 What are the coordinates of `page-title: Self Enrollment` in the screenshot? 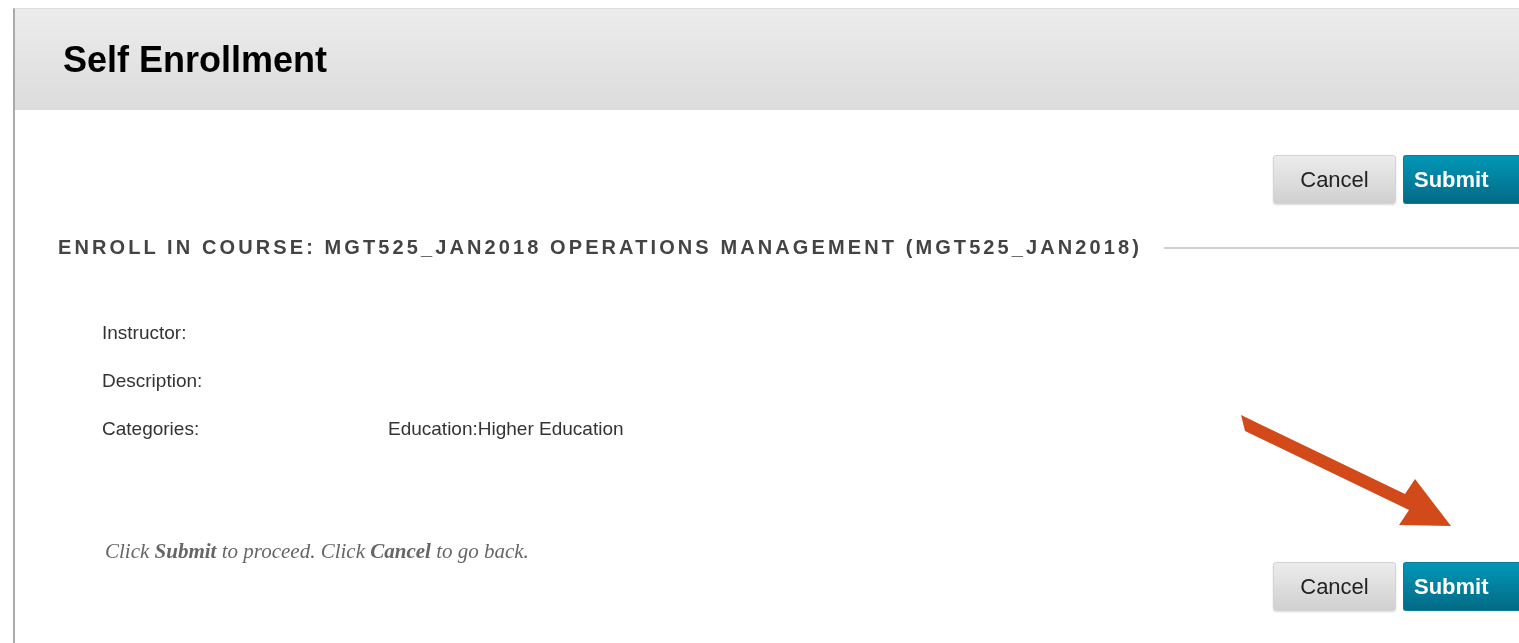 It's located at (195, 59).